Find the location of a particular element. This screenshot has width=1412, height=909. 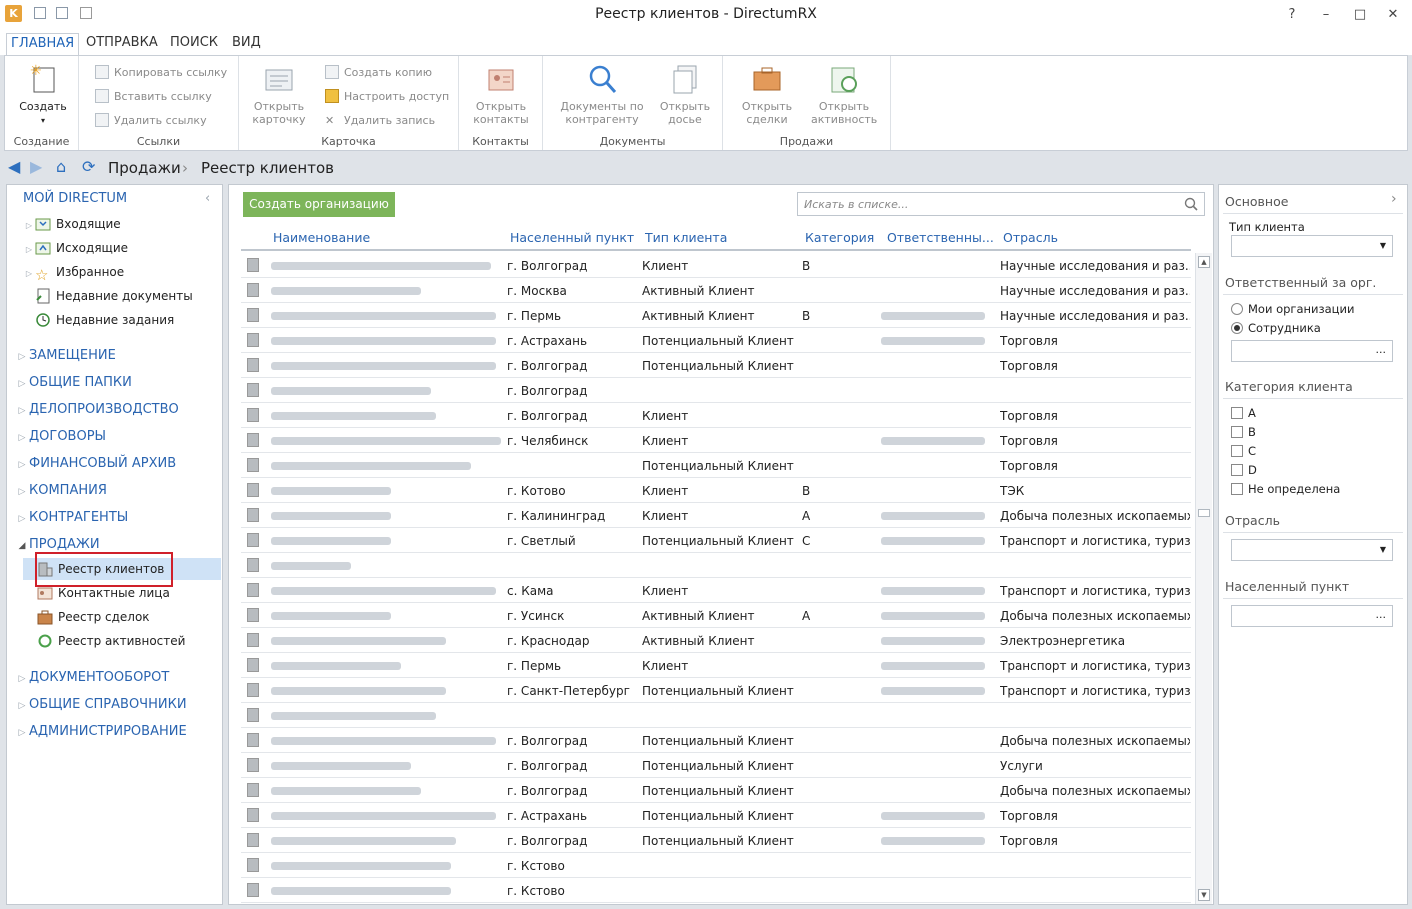

docs-by-counterparty-button: Документы по контрагенту is located at coordinates (602, 94).